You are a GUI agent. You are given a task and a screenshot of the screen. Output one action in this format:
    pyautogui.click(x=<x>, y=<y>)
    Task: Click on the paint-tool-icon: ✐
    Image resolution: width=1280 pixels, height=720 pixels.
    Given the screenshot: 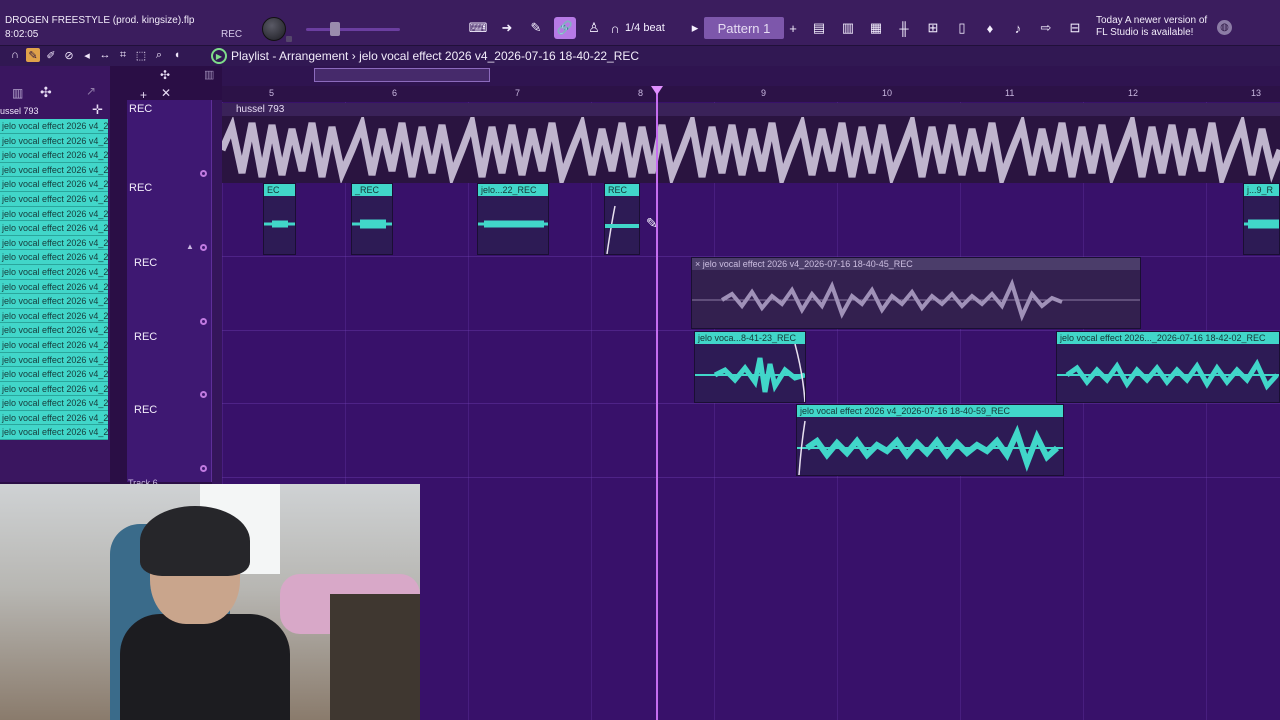 What is the action you would take?
    pyautogui.click(x=51, y=55)
    